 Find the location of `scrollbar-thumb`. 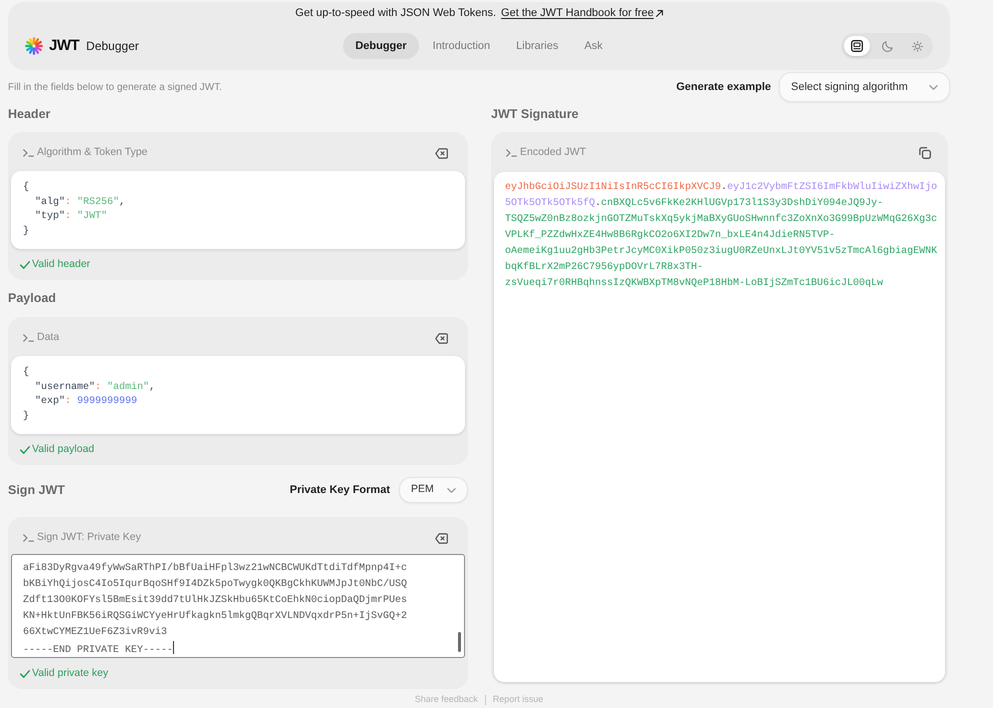

scrollbar-thumb is located at coordinates (459, 642).